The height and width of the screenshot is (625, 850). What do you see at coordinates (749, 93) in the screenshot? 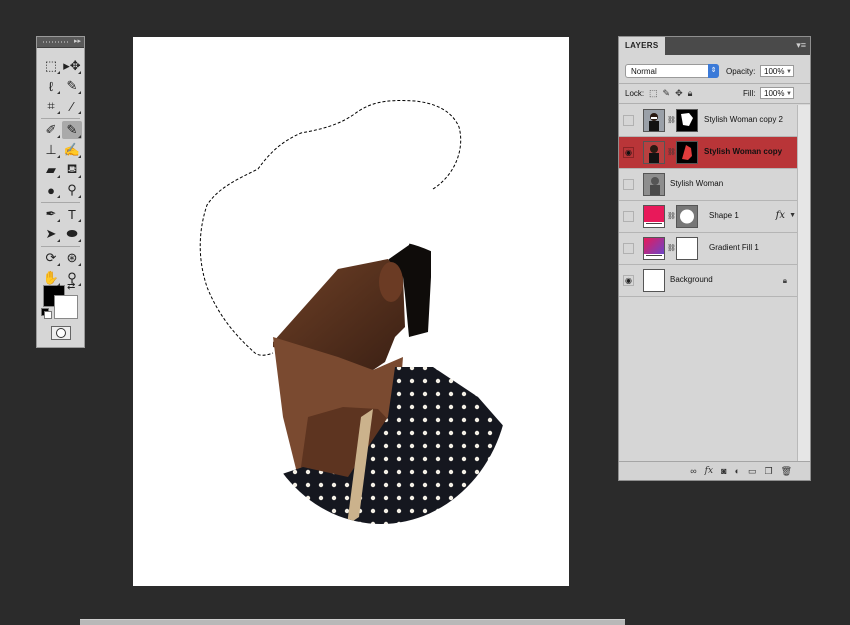
I see `fill-label: Fill:` at bounding box center [749, 93].